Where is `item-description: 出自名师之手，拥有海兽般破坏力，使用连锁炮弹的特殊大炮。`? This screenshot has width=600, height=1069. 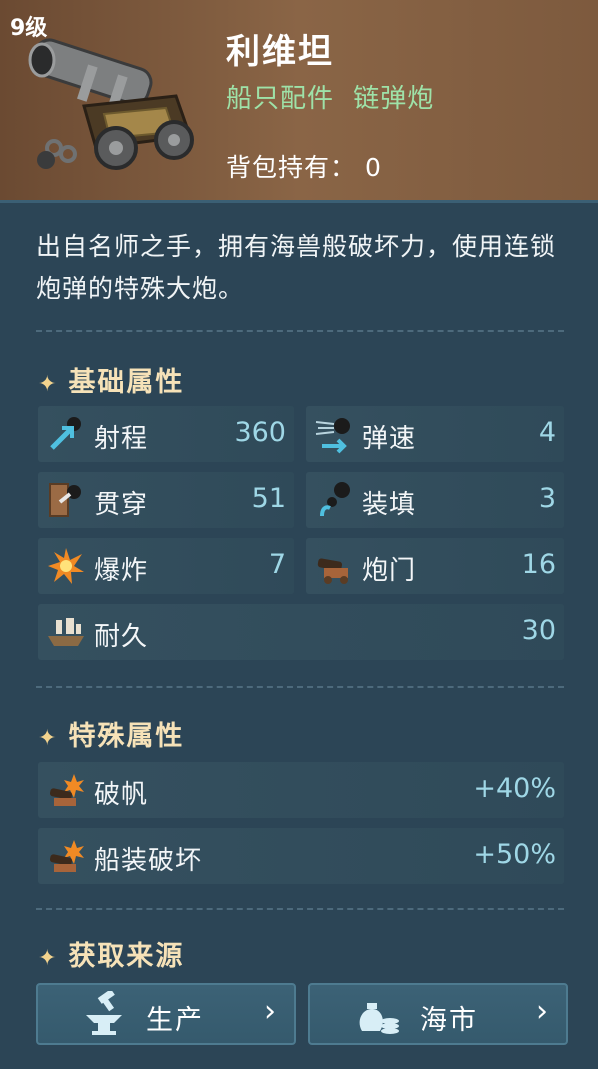
item-description: 出自名师之手，拥有海兽般破坏力，使用连锁炮弹的特殊大炮。 is located at coordinates (296, 267).